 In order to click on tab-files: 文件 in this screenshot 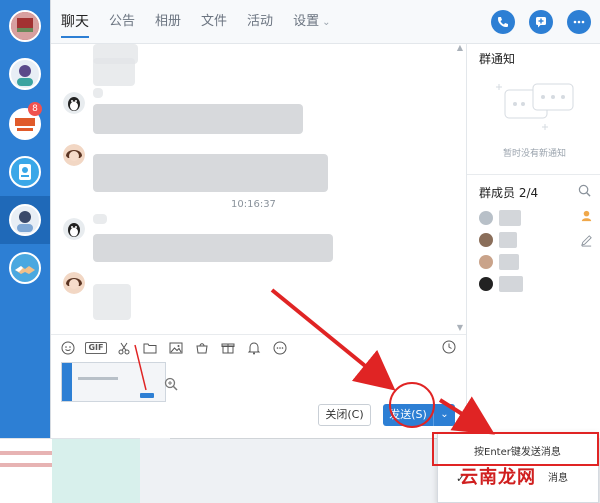, I will do `click(214, 22)`.